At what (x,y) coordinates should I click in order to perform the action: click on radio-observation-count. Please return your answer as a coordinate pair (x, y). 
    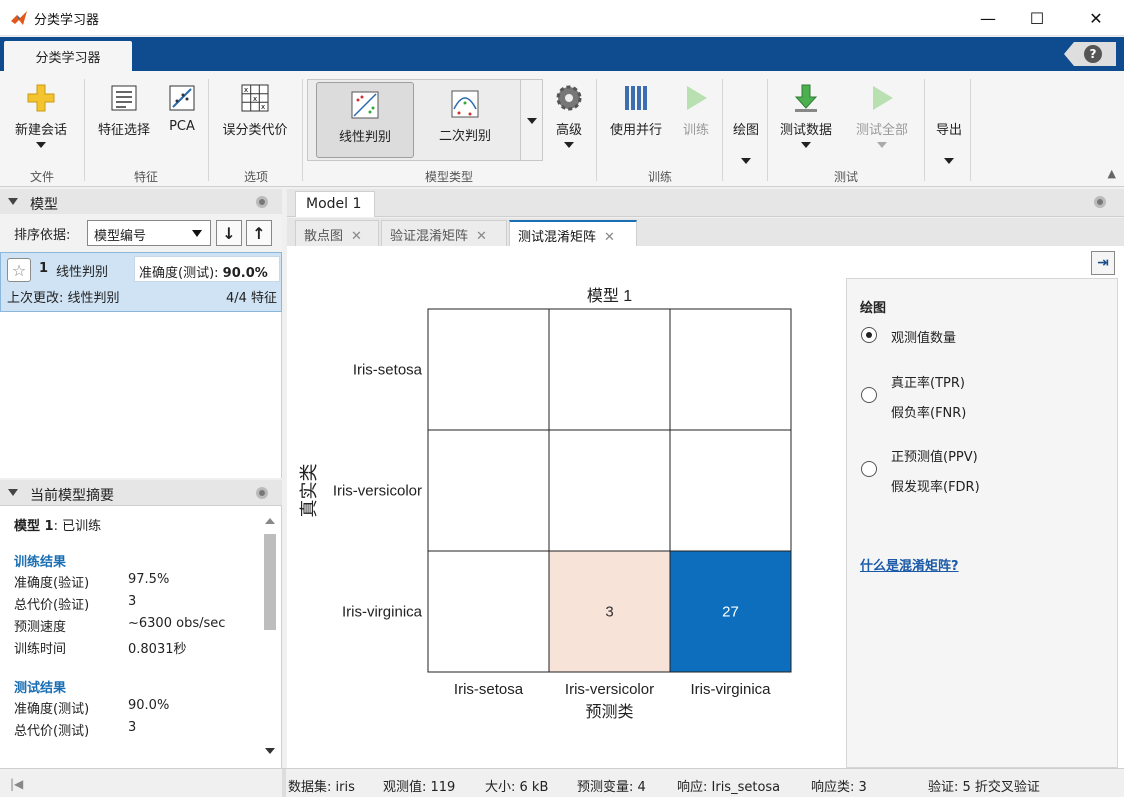
    Looking at the image, I should click on (869, 335).